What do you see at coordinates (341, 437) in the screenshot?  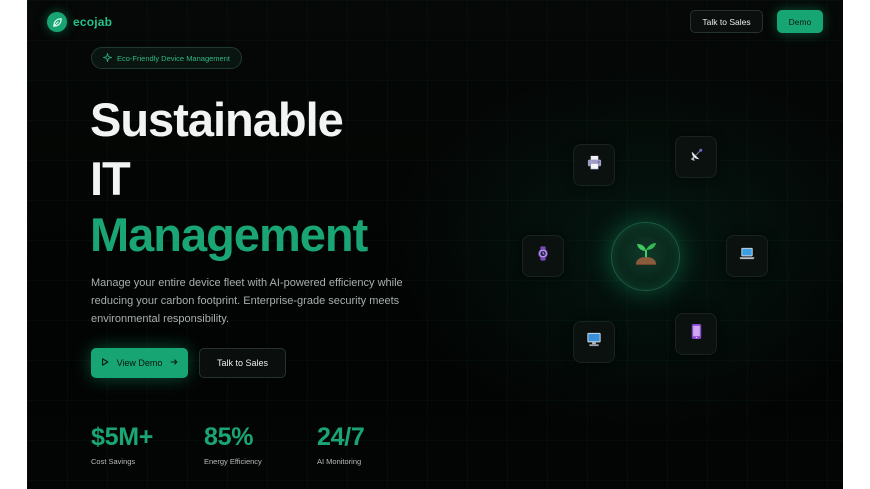 I see `stat-value: 24/7` at bounding box center [341, 437].